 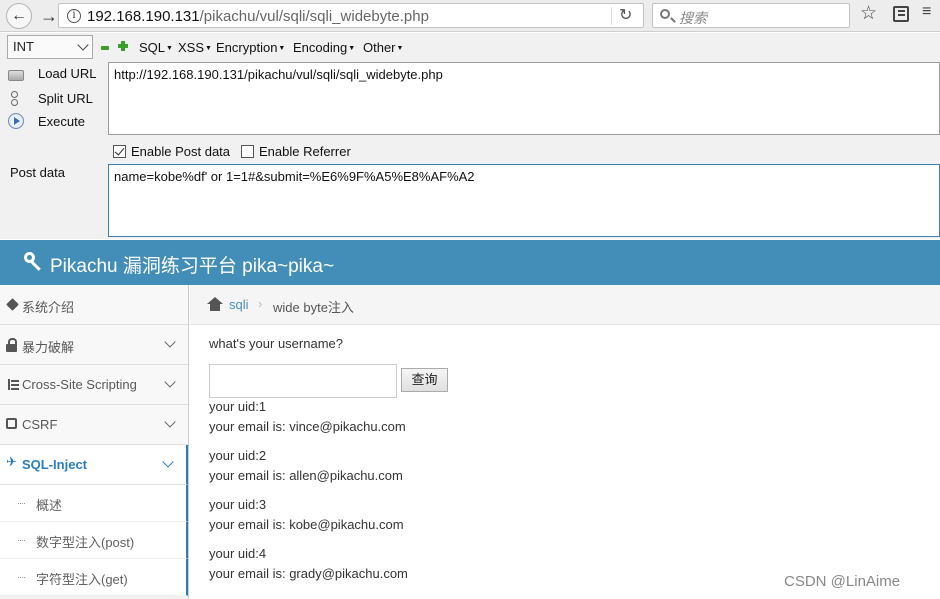 What do you see at coordinates (324, 47) in the screenshot?
I see `menu-encoding: Encoding▼` at bounding box center [324, 47].